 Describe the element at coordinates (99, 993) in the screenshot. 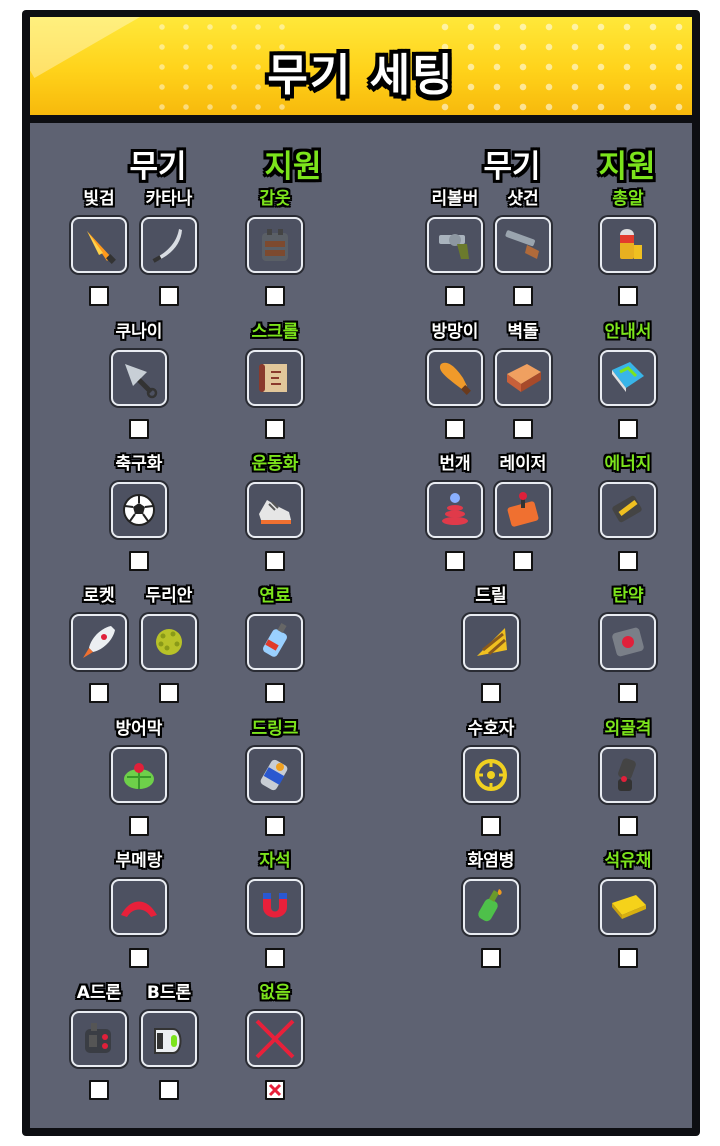

I see `item-label: A드론` at that location.